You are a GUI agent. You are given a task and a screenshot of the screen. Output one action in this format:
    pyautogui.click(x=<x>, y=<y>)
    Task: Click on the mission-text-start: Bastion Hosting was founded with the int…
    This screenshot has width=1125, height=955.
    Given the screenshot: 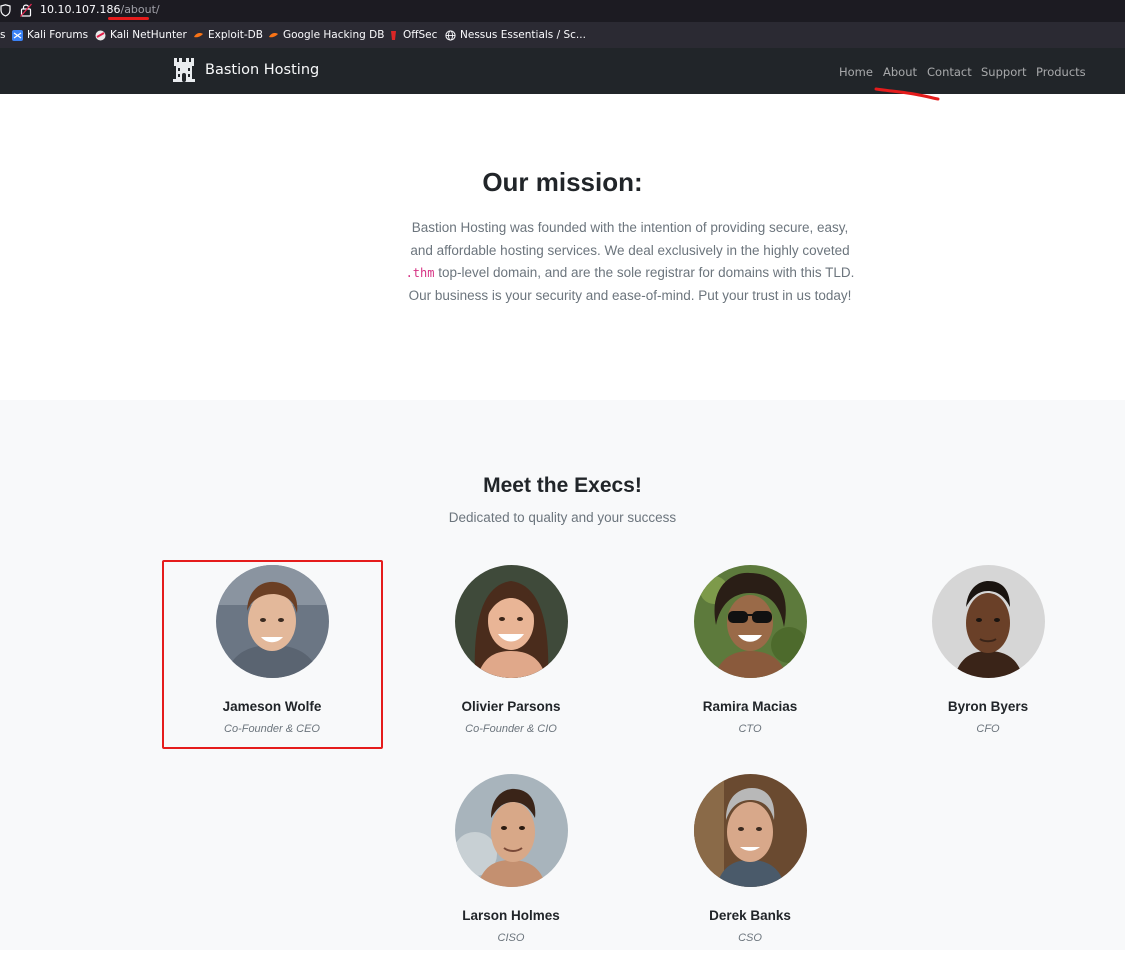 What is the action you would take?
    pyautogui.click(x=630, y=239)
    